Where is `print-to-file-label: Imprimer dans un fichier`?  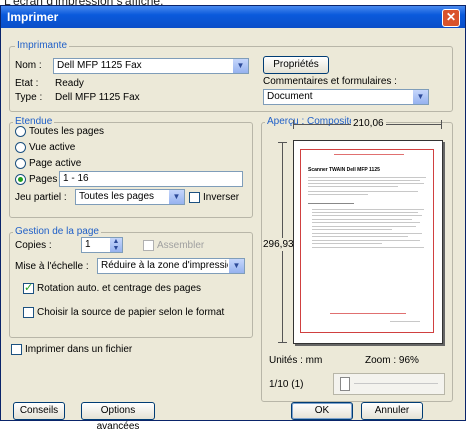 print-to-file-label: Imprimer dans un fichier is located at coordinates (79, 349).